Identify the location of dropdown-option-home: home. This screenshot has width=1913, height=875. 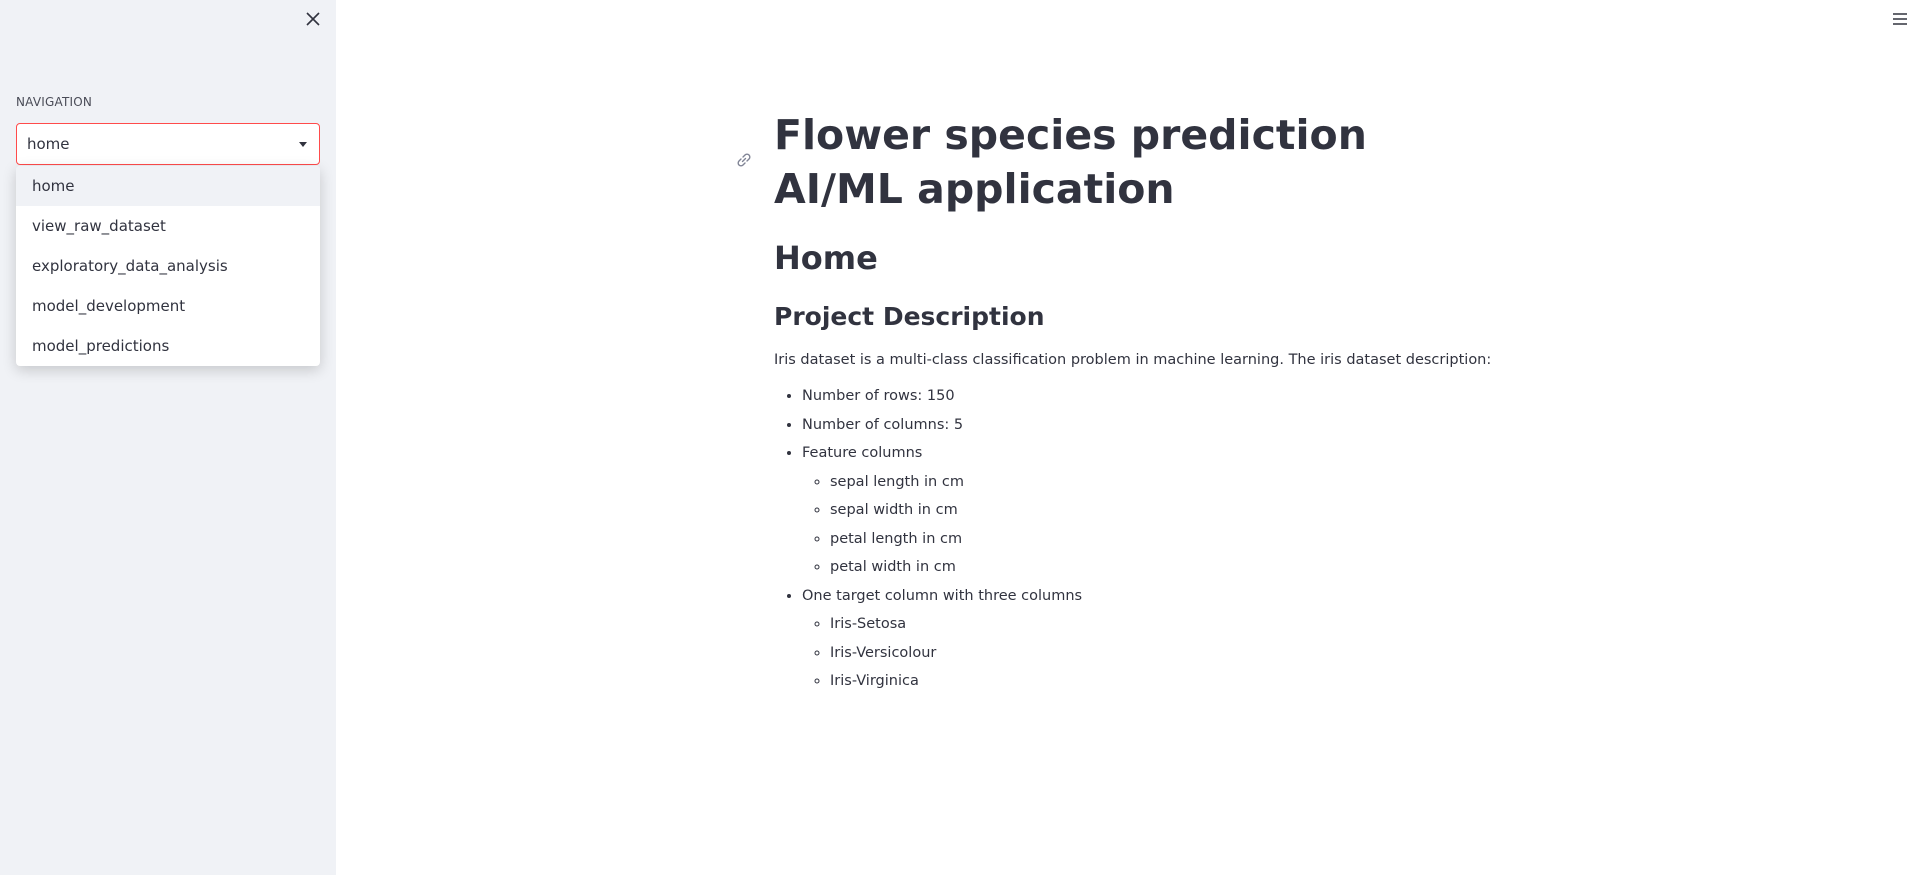
(168, 186).